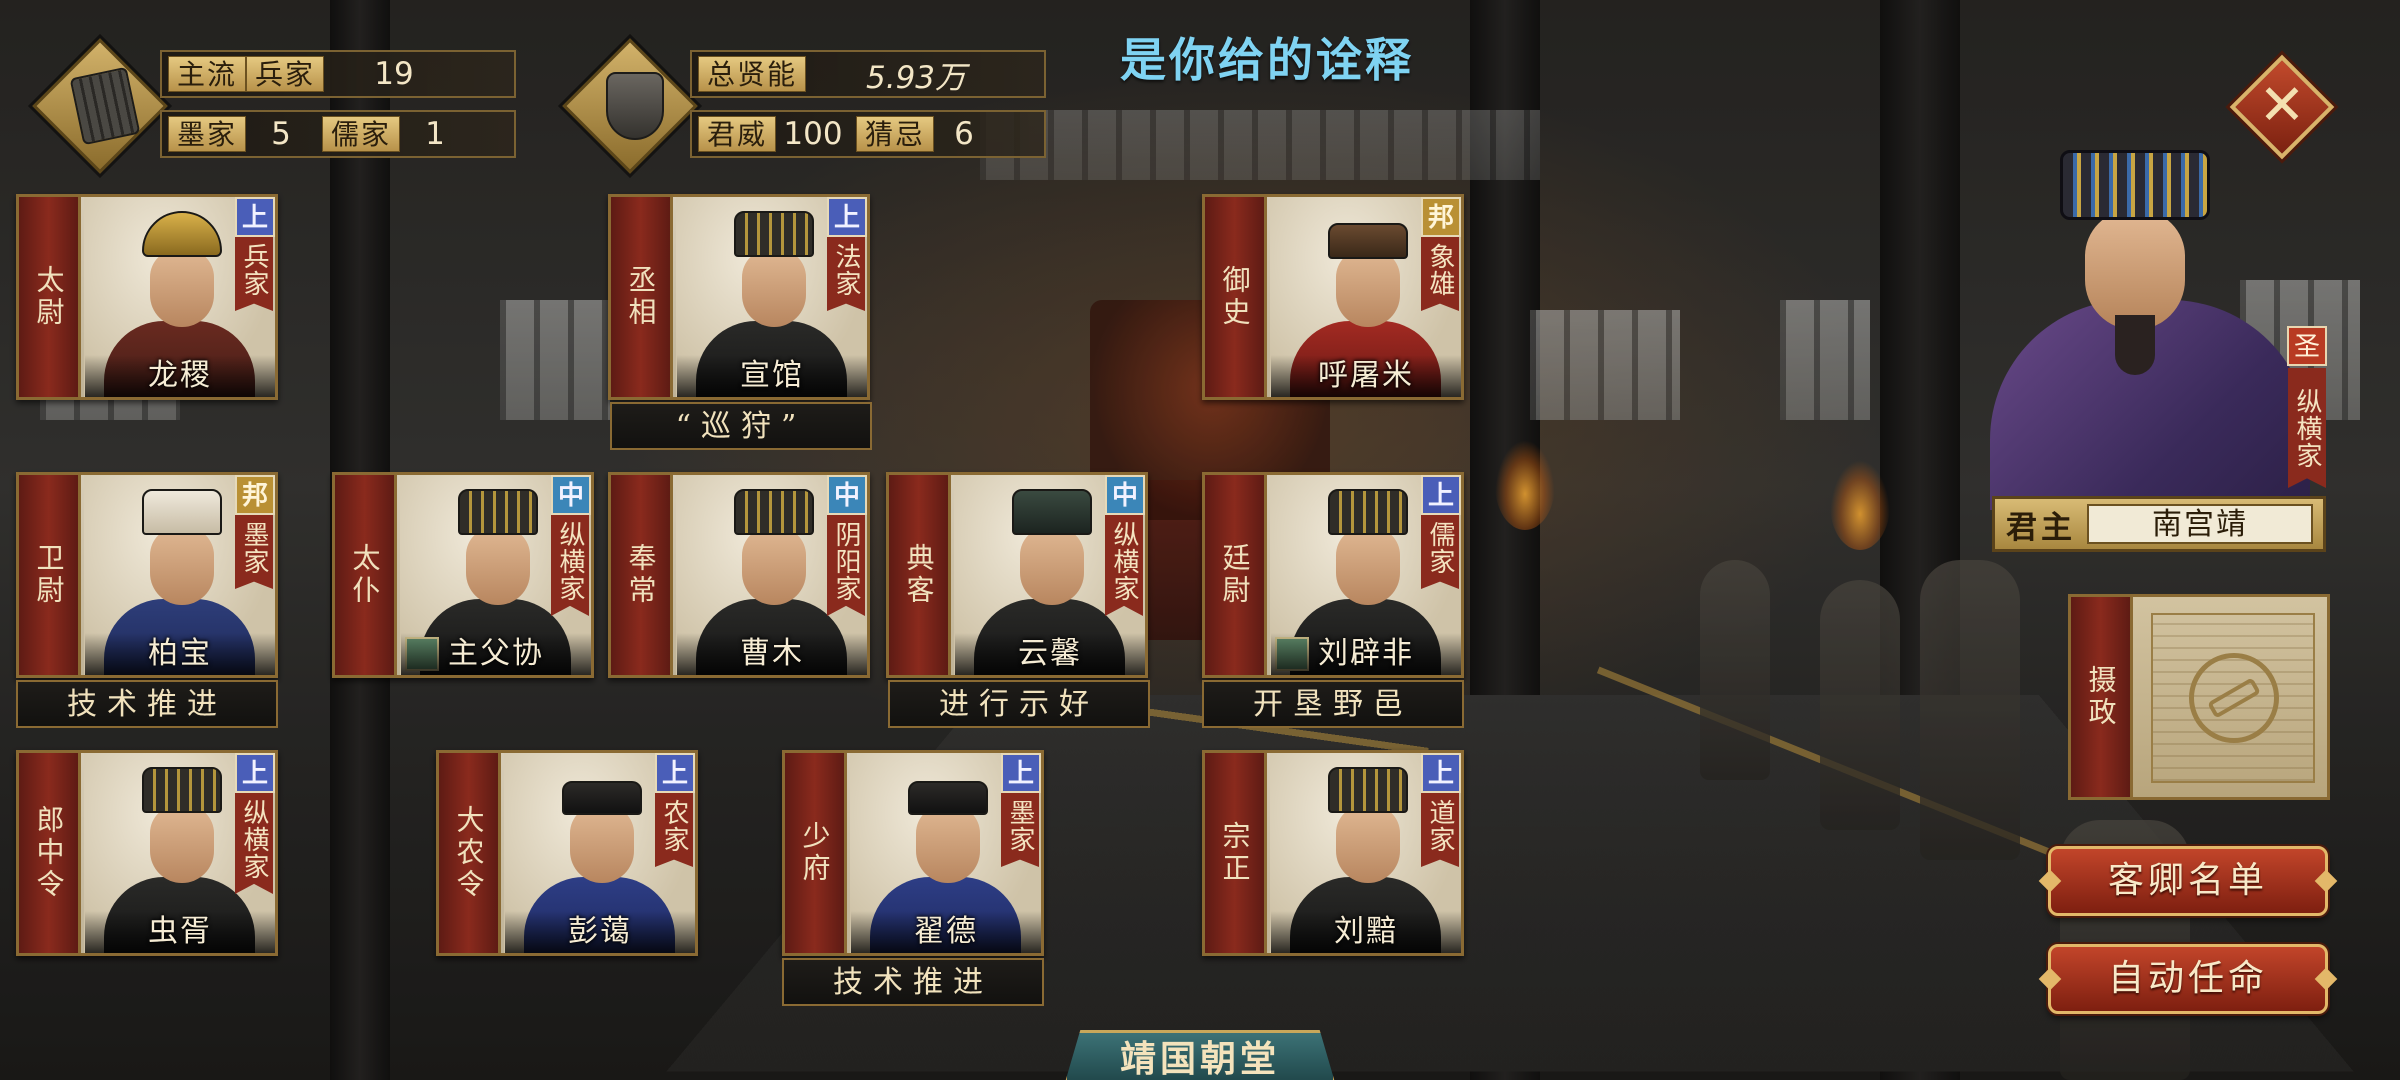  What do you see at coordinates (1267, 60) in the screenshot?
I see `page-title: 是你给的诠释` at bounding box center [1267, 60].